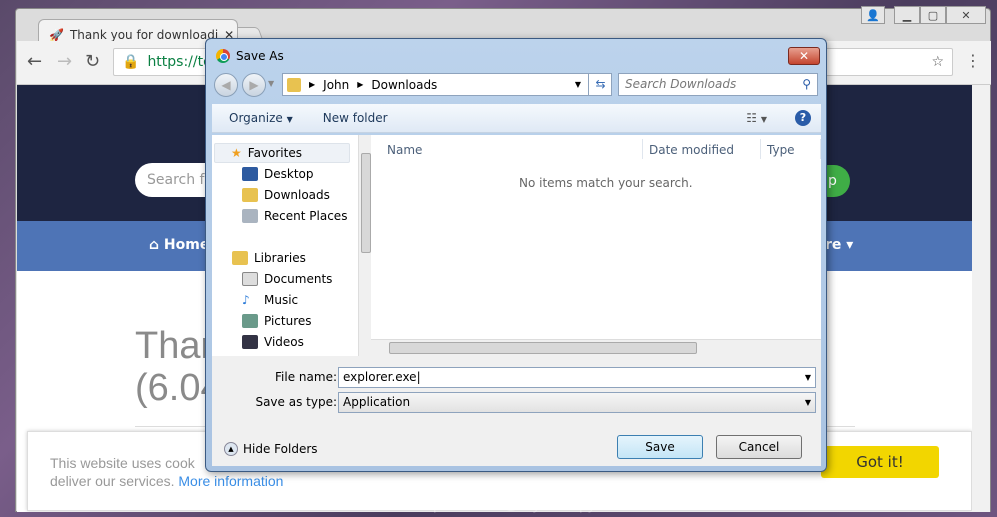 This screenshot has height=517, width=997. I want to click on search-icon: ⚲, so click(806, 84).